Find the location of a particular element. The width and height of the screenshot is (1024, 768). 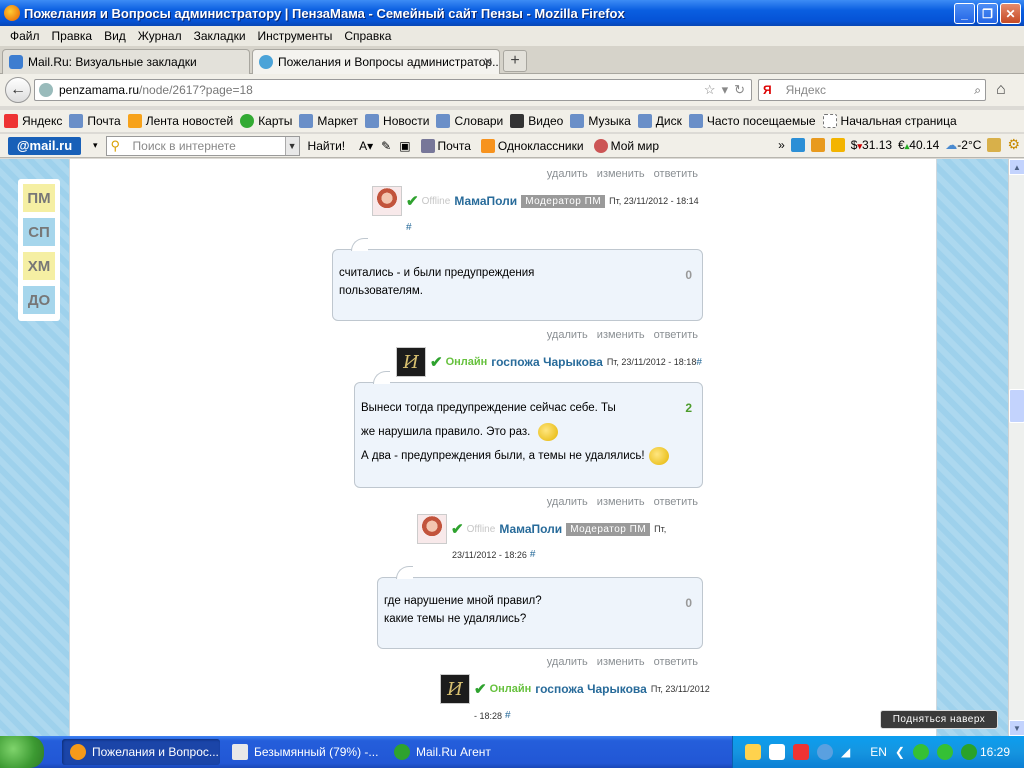

vertical-scrollbar: ▲ ▼ is located at coordinates (1016, 447).